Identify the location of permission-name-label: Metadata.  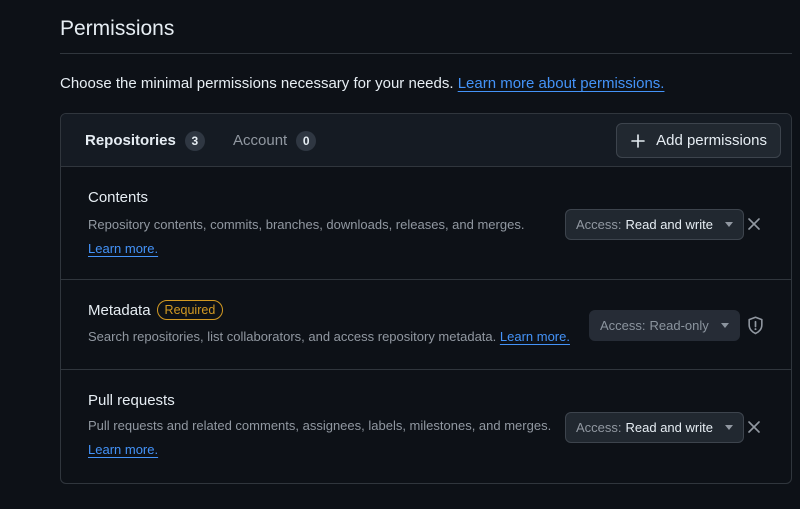
(119, 310).